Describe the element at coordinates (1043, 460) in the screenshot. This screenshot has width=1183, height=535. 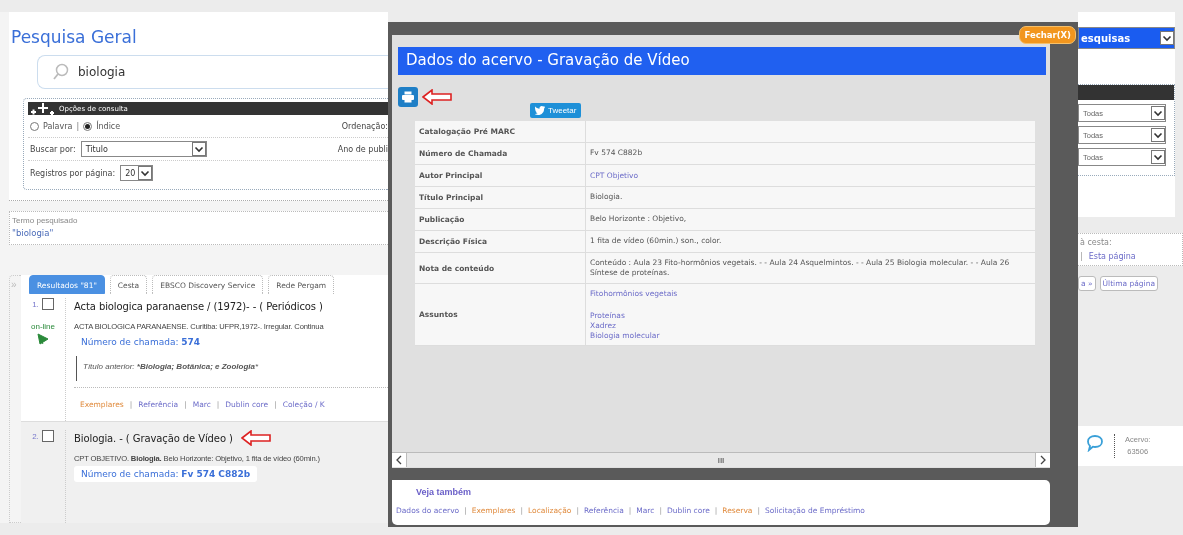
I see `scroll-right-icon` at that location.